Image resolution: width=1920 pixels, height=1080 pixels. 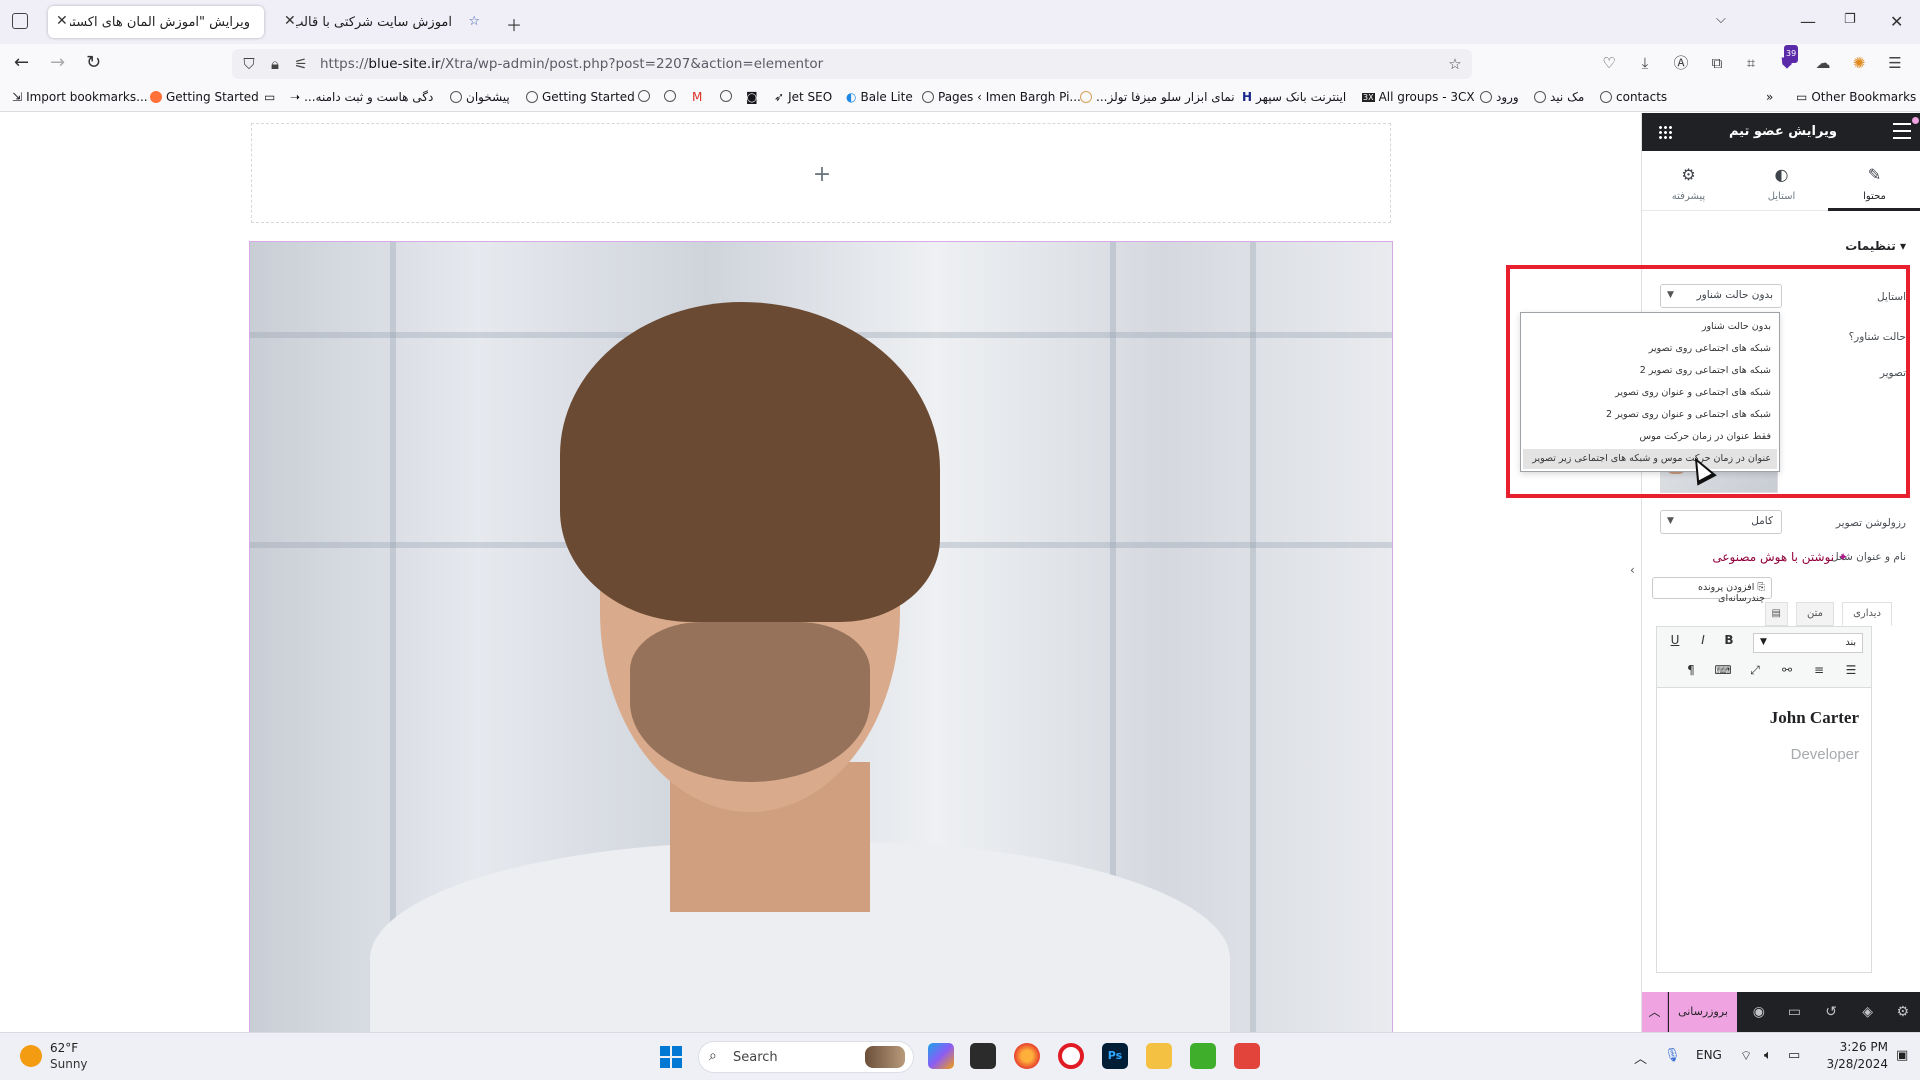 I want to click on taskbar-search: ⌕ Search, so click(x=806, y=1057).